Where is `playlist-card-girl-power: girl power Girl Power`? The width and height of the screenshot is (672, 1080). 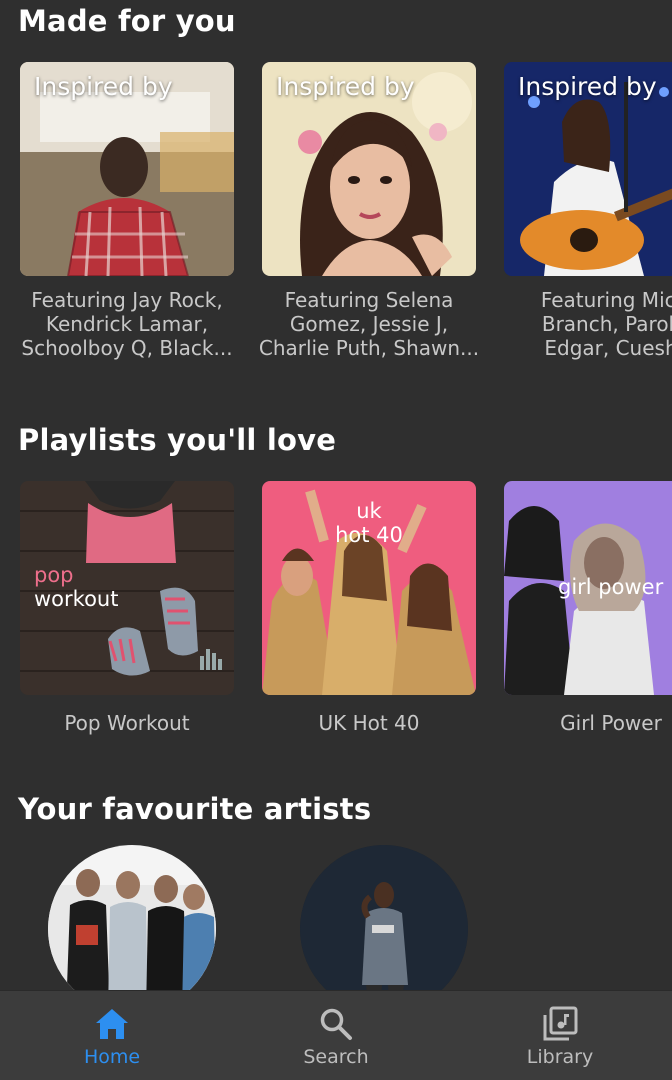 playlist-card-girl-power: girl power Girl Power is located at coordinates (588, 608).